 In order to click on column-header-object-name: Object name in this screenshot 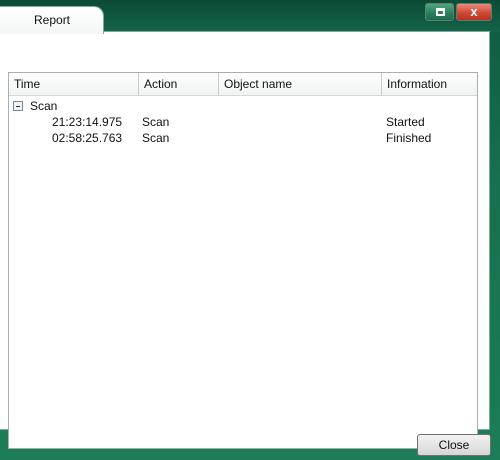, I will do `click(300, 84)`.